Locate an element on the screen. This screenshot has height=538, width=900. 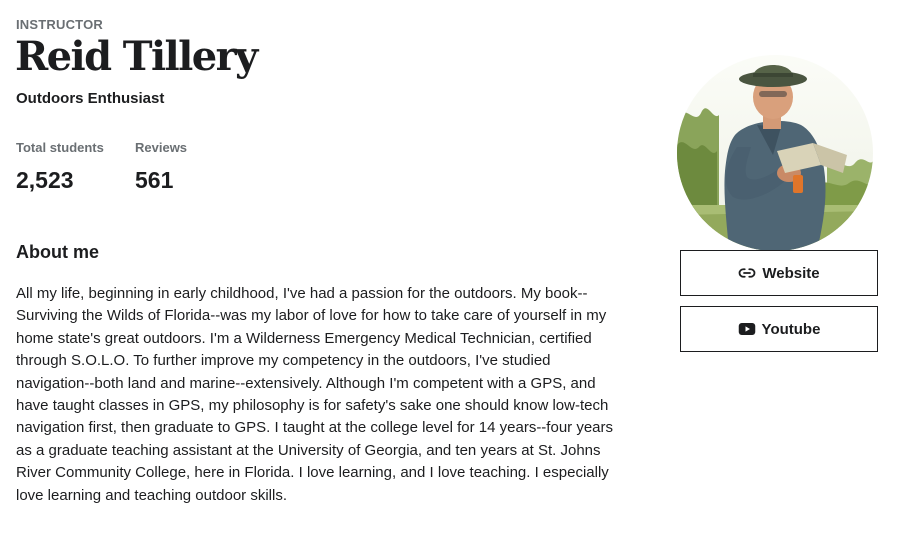
youtube-button: Youtube is located at coordinates (779, 329).